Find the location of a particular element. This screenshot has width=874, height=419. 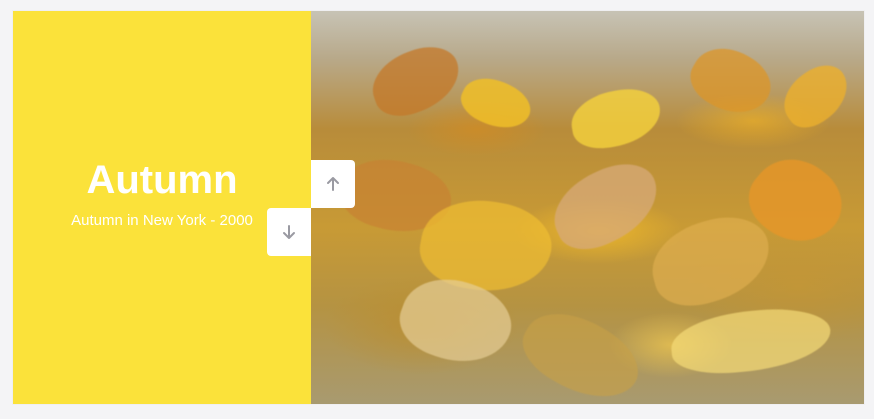

previous-slide-button is located at coordinates (333, 184).